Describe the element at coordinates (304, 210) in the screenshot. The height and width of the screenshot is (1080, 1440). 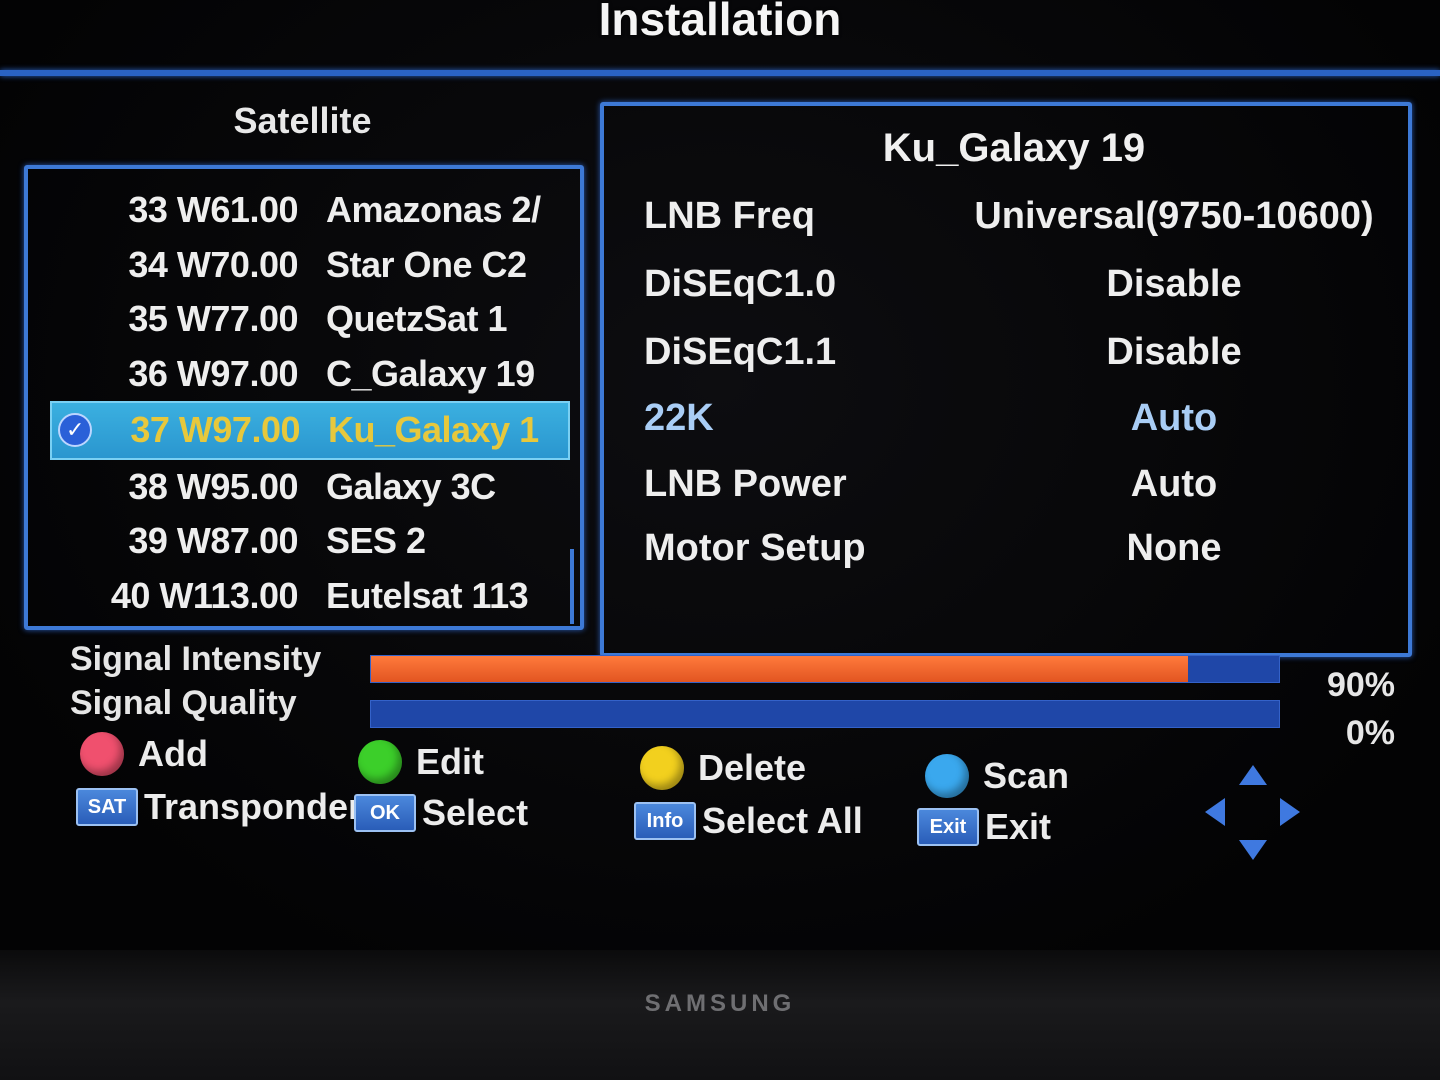
I see `satellite-row: 33 W61.00 Amazonas 2/` at that location.